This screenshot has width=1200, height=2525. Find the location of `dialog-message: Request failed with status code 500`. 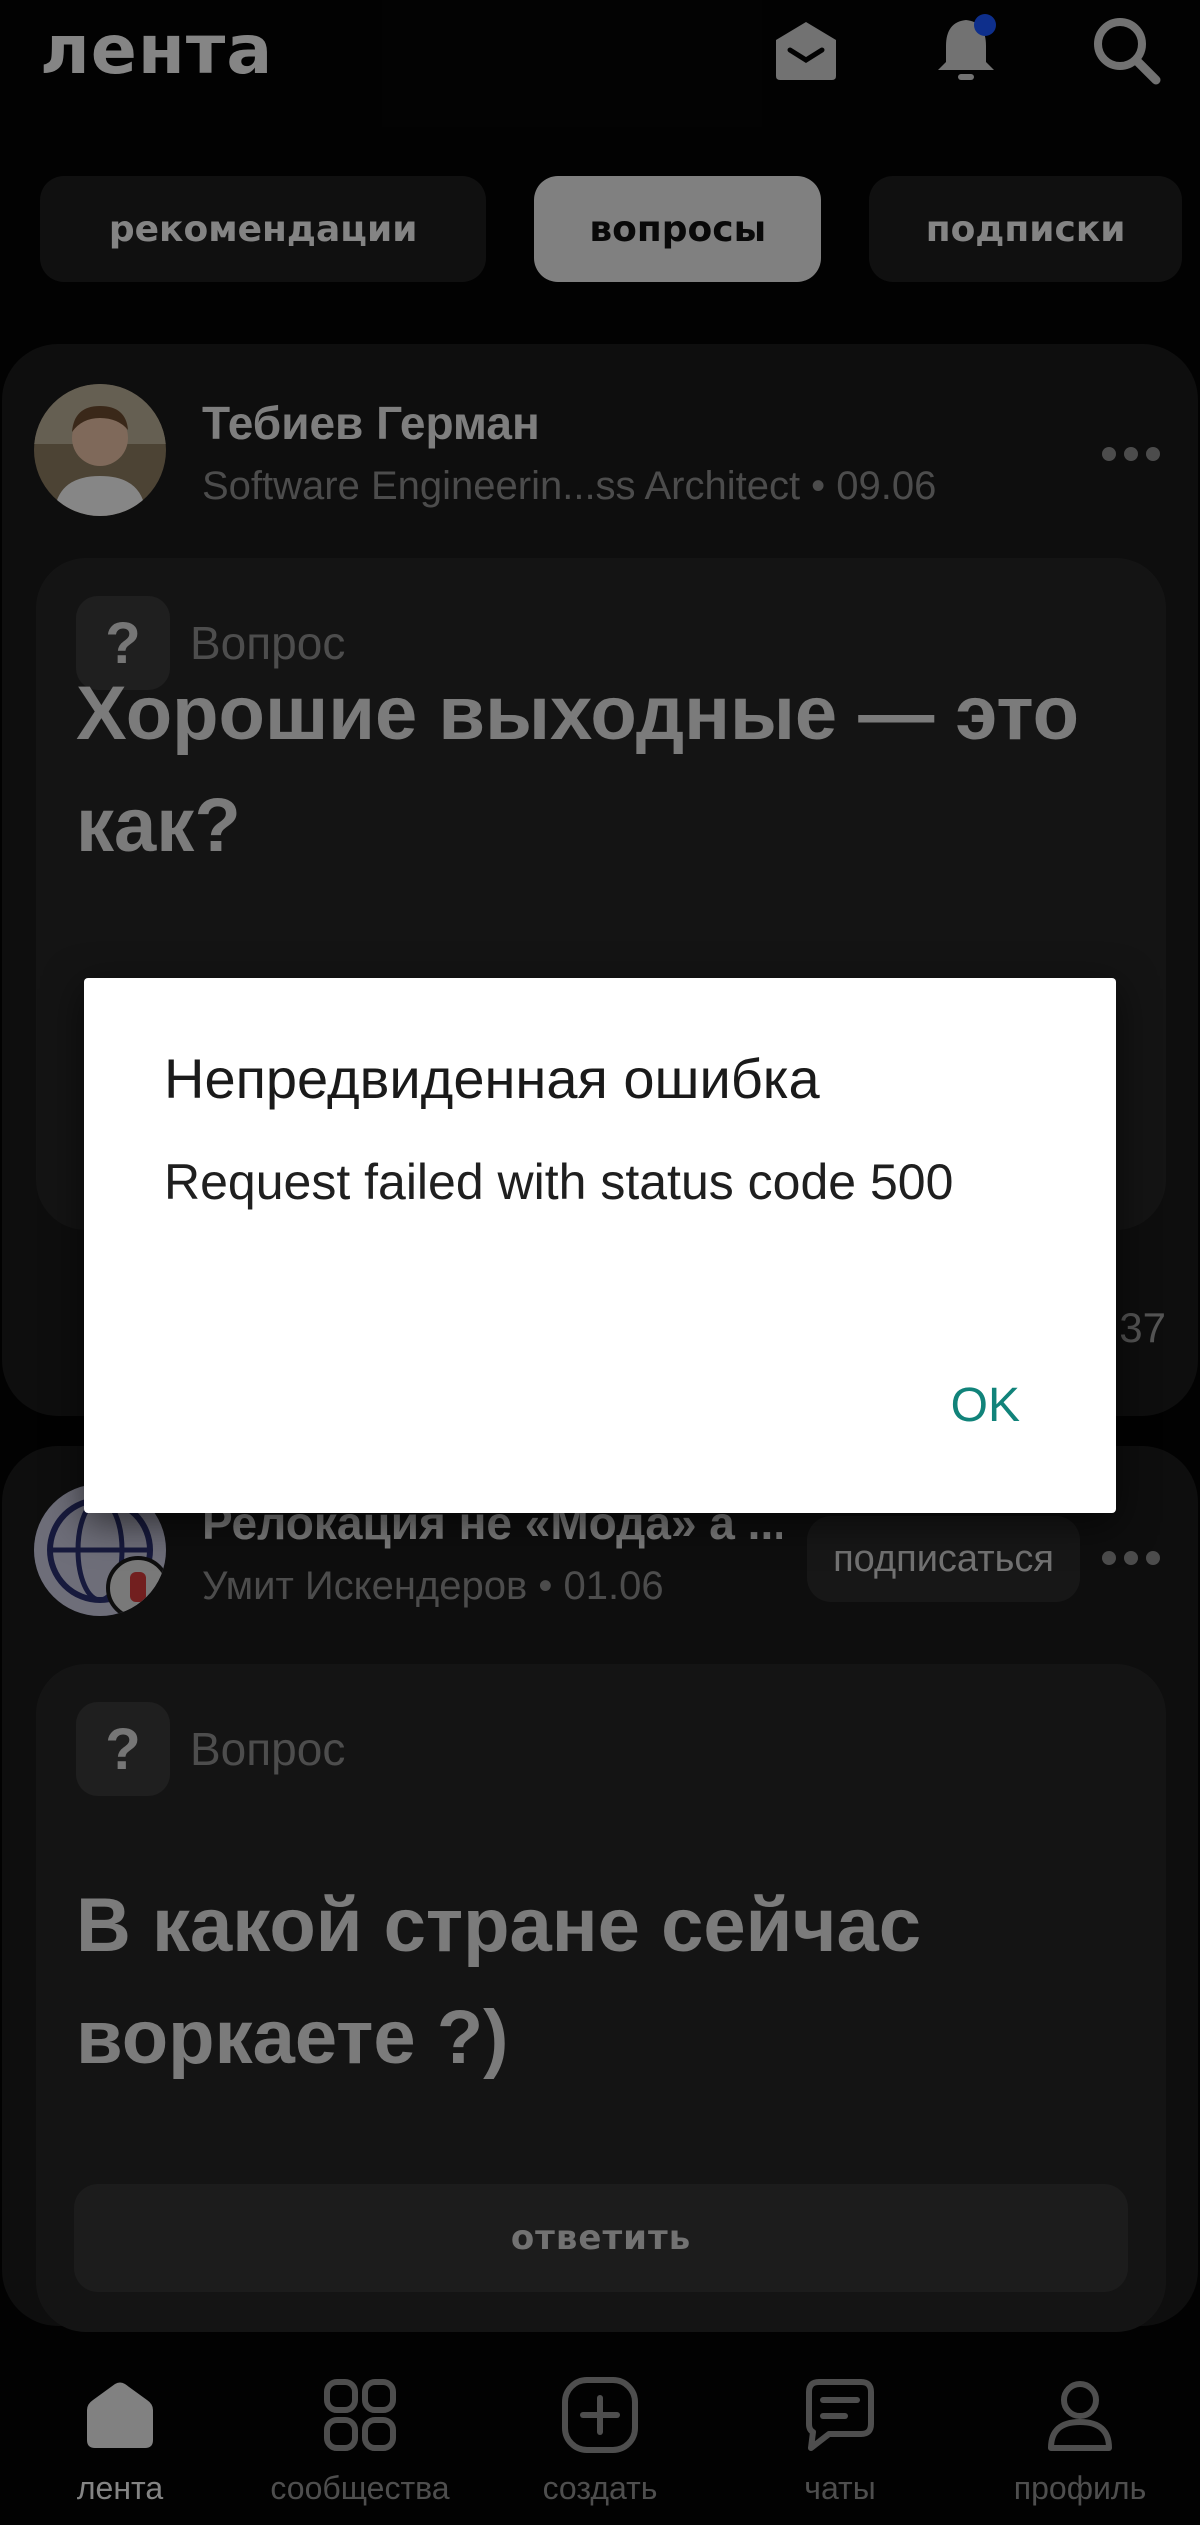

dialog-message: Request failed with status code 500 is located at coordinates (559, 1182).